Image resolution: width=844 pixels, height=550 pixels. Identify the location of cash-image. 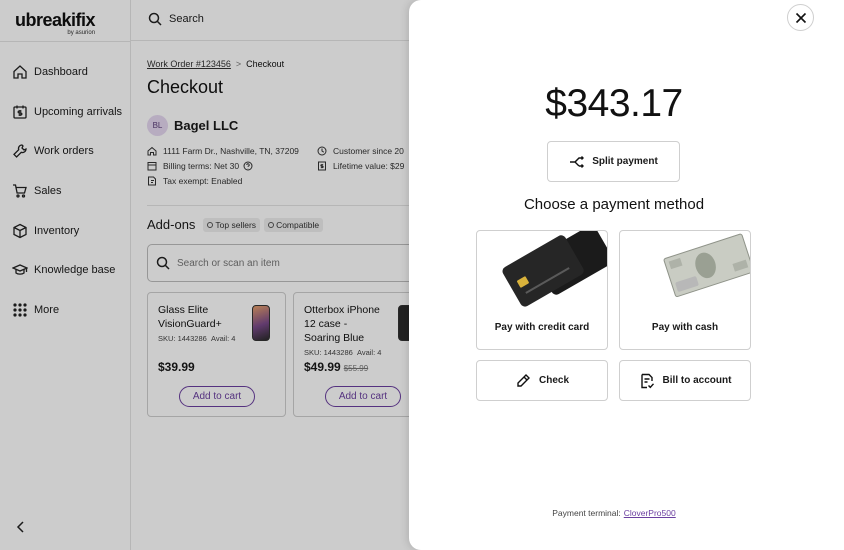
(706, 265).